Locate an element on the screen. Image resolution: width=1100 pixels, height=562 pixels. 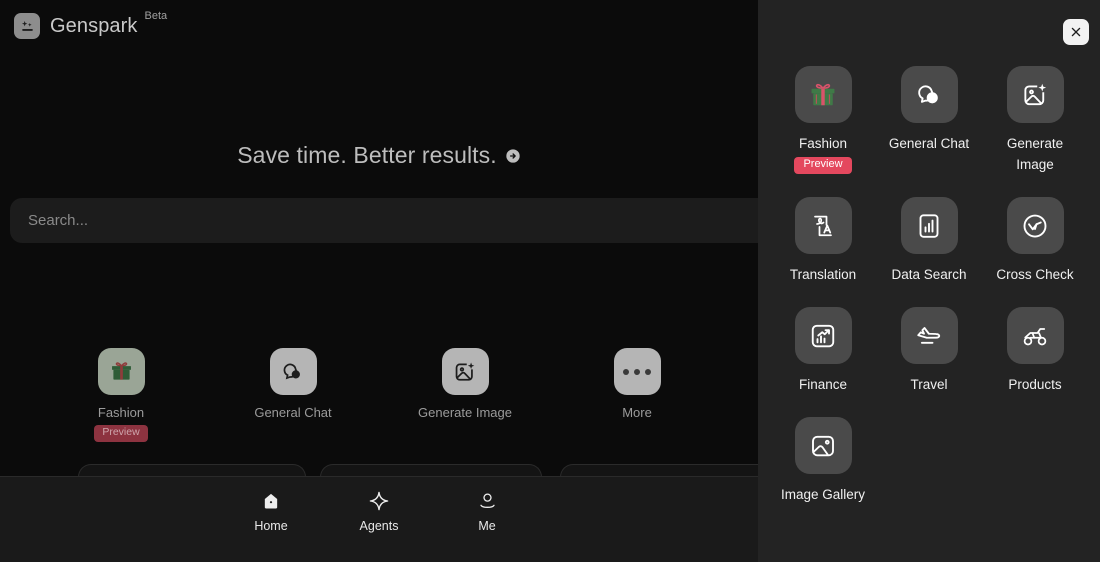
panel-item-finance: Finance is located at coordinates (823, 351).